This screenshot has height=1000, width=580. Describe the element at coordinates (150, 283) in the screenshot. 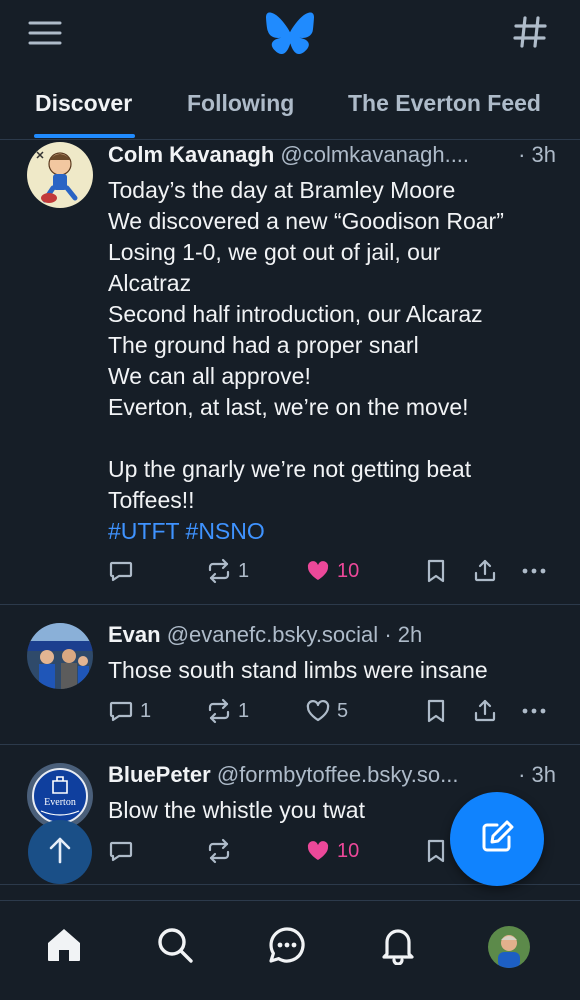

I see `post-line: Alcatraz` at that location.